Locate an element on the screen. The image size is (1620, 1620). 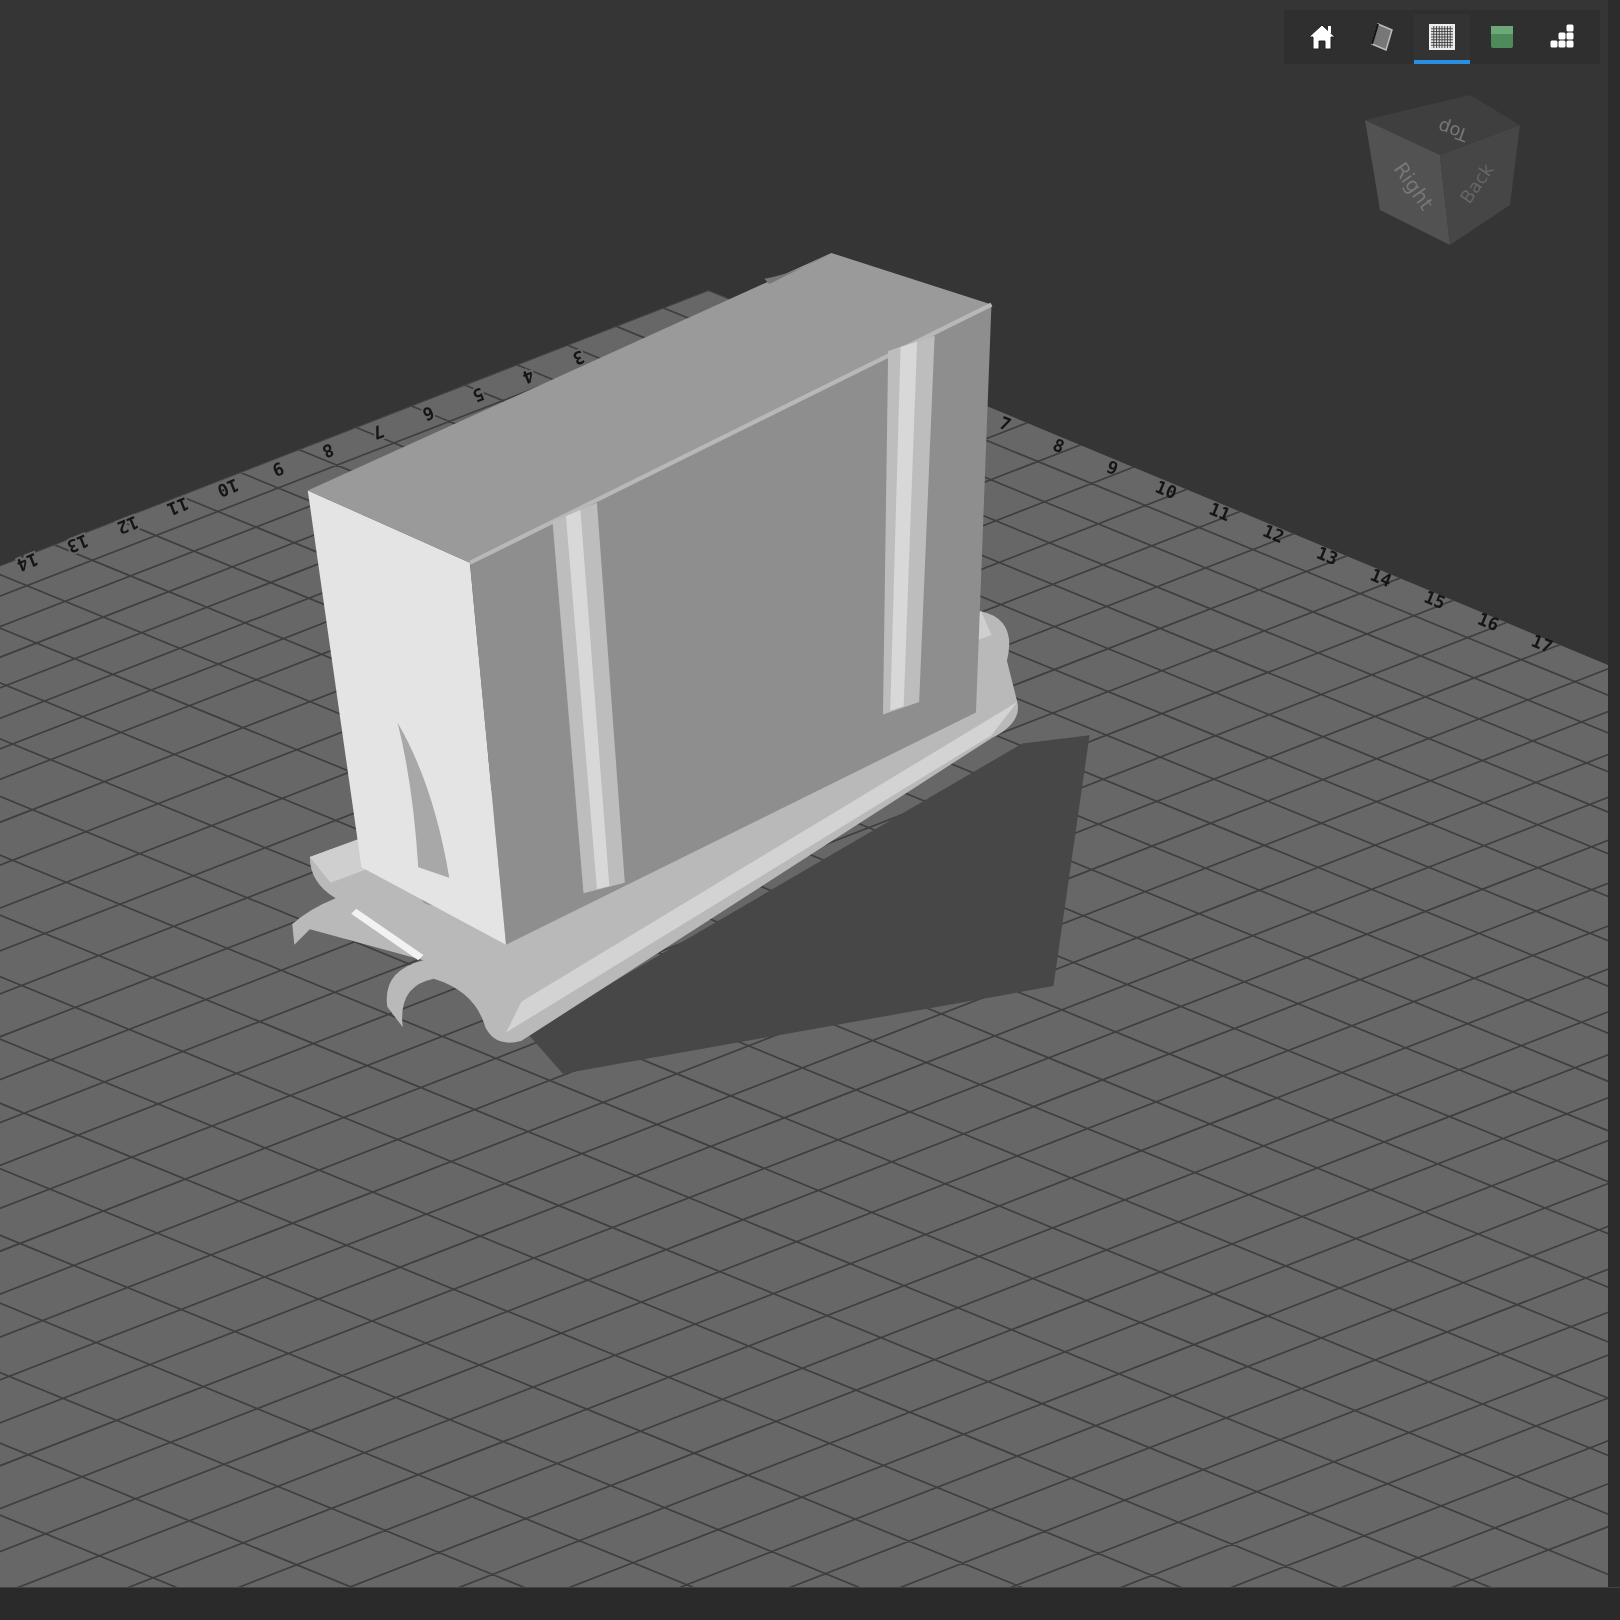
view-button is located at coordinates (1442, 39).